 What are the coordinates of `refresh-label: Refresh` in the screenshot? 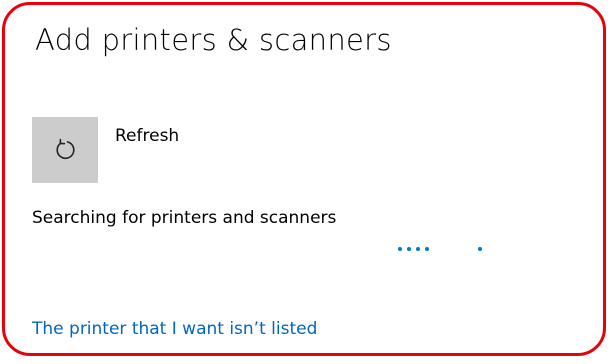 It's located at (147, 136).